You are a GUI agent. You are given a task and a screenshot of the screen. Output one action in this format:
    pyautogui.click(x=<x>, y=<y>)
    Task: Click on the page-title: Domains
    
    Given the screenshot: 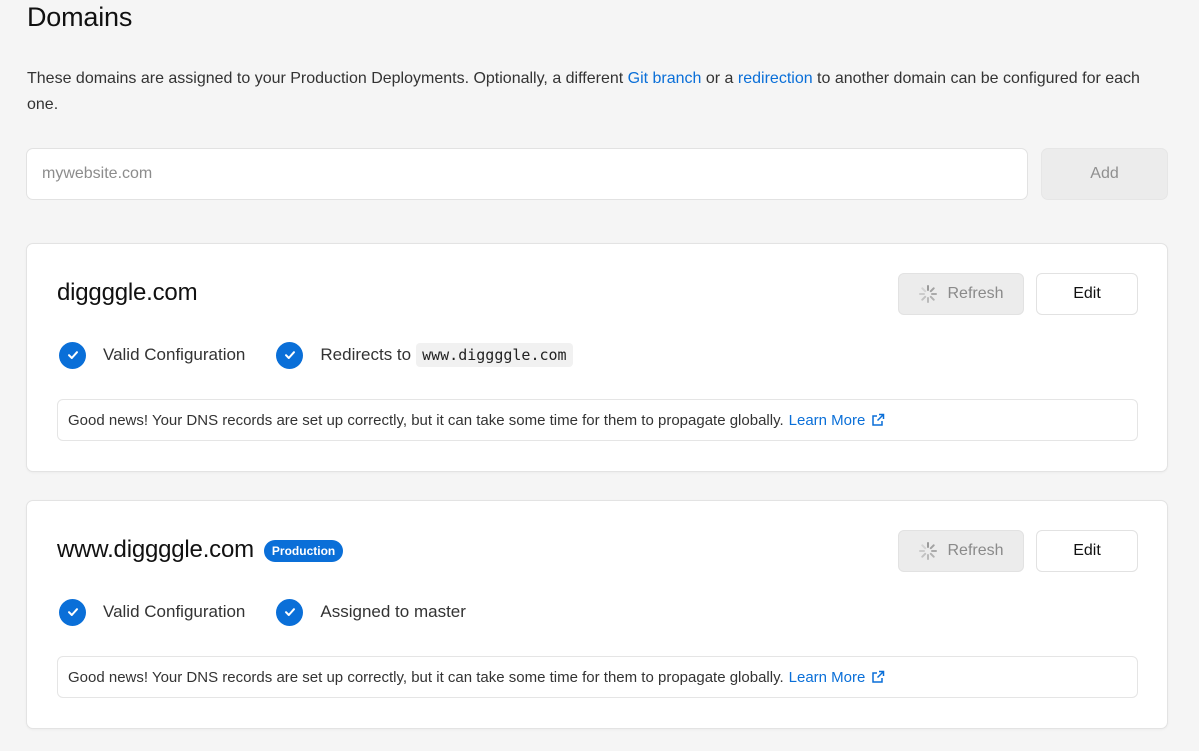 What is the action you would take?
    pyautogui.click(x=80, y=17)
    